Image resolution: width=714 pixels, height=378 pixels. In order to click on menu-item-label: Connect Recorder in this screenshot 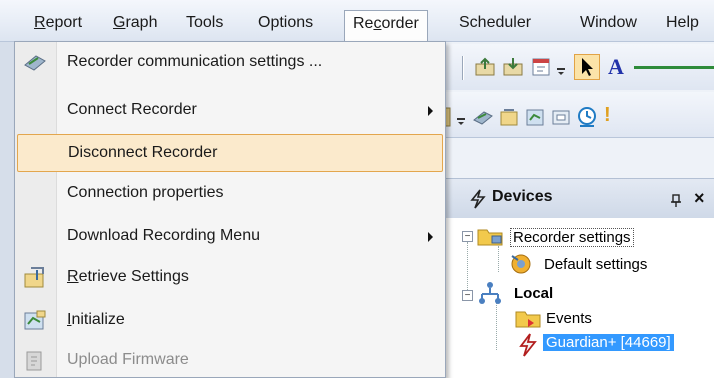, I will do `click(132, 109)`.